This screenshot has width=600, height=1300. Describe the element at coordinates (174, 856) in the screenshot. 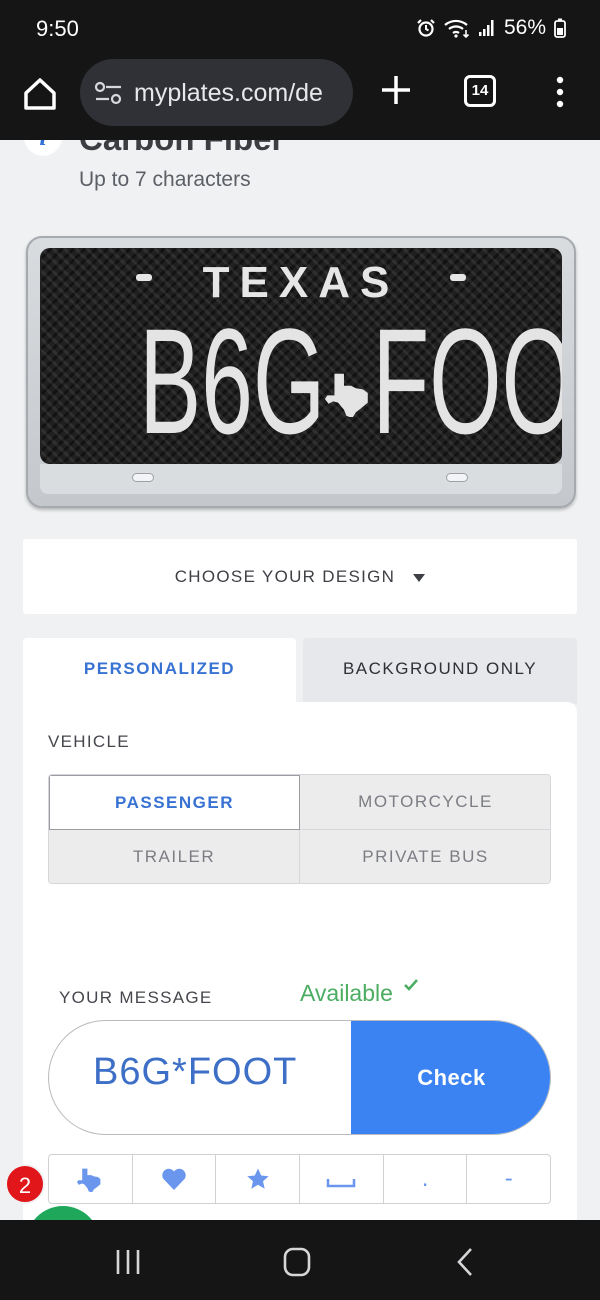

I see `vehicle-trailer-button: TRAILER` at that location.